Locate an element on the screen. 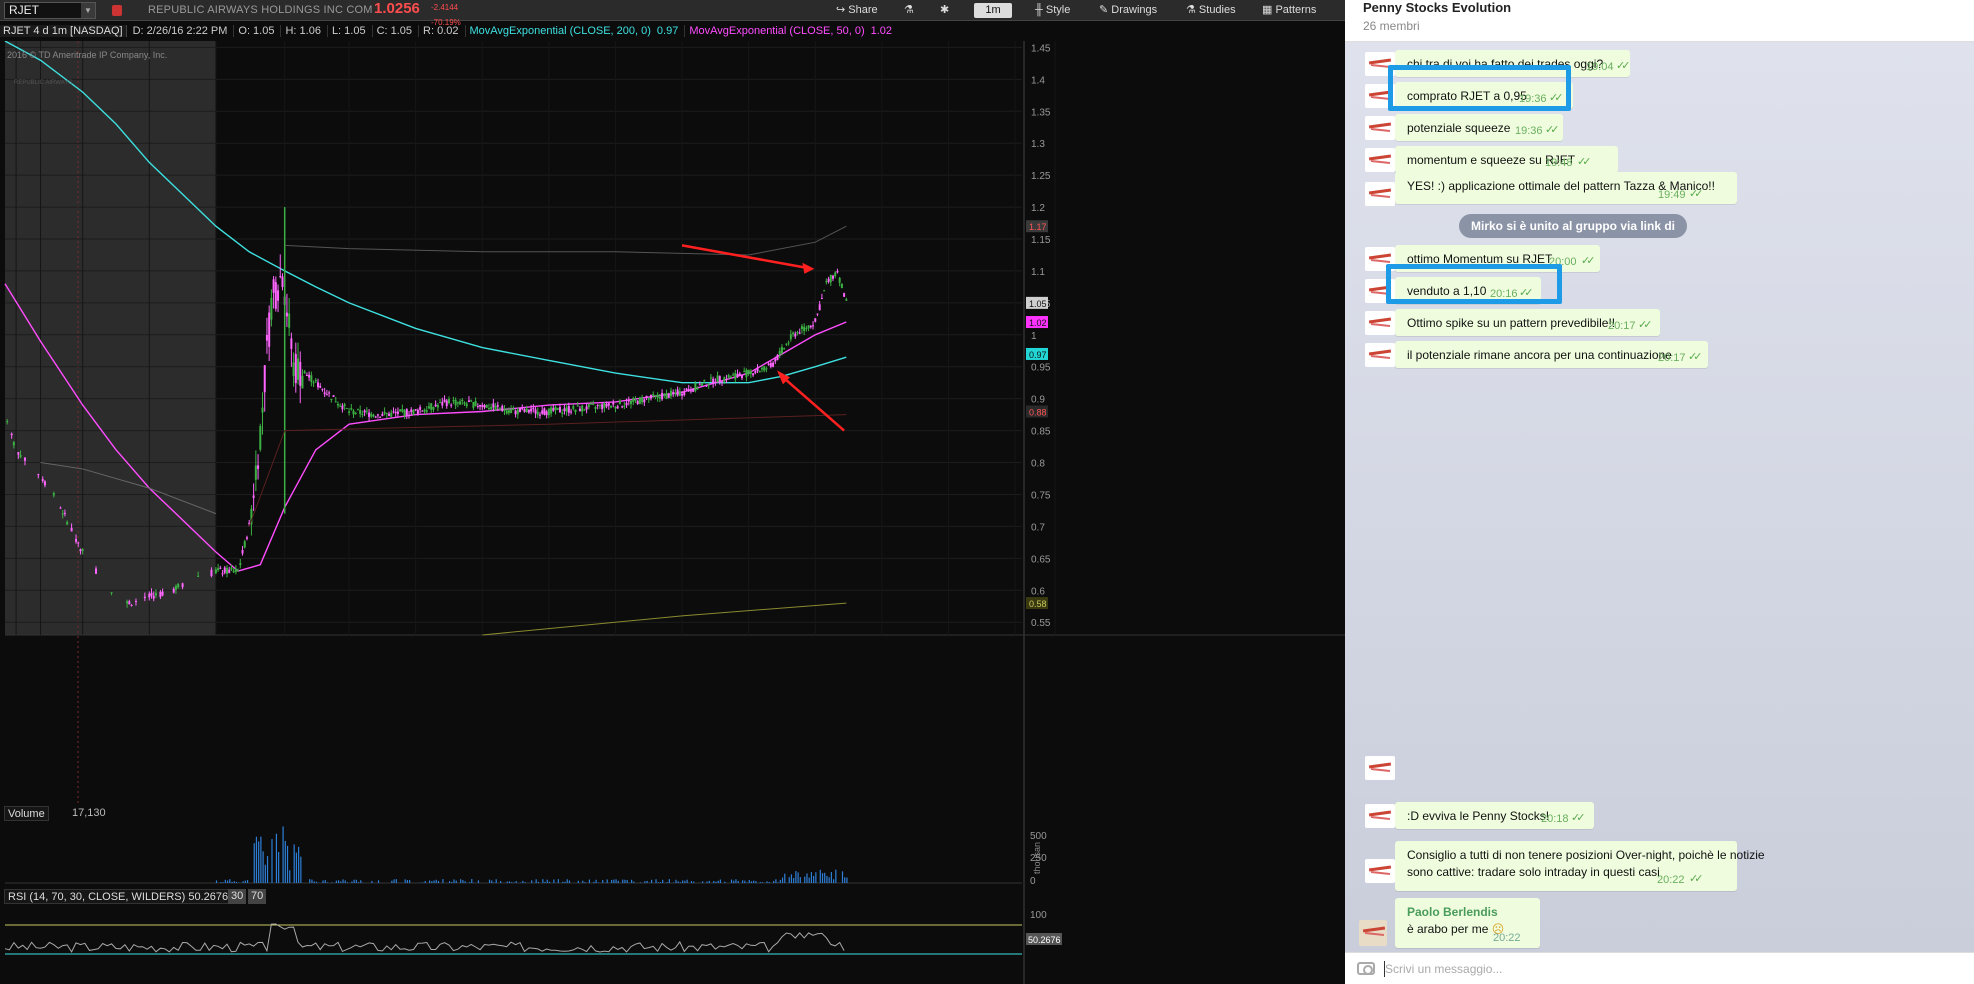 The width and height of the screenshot is (1974, 984). price-change: -2.4144 -70.19% is located at coordinates (446, 13).